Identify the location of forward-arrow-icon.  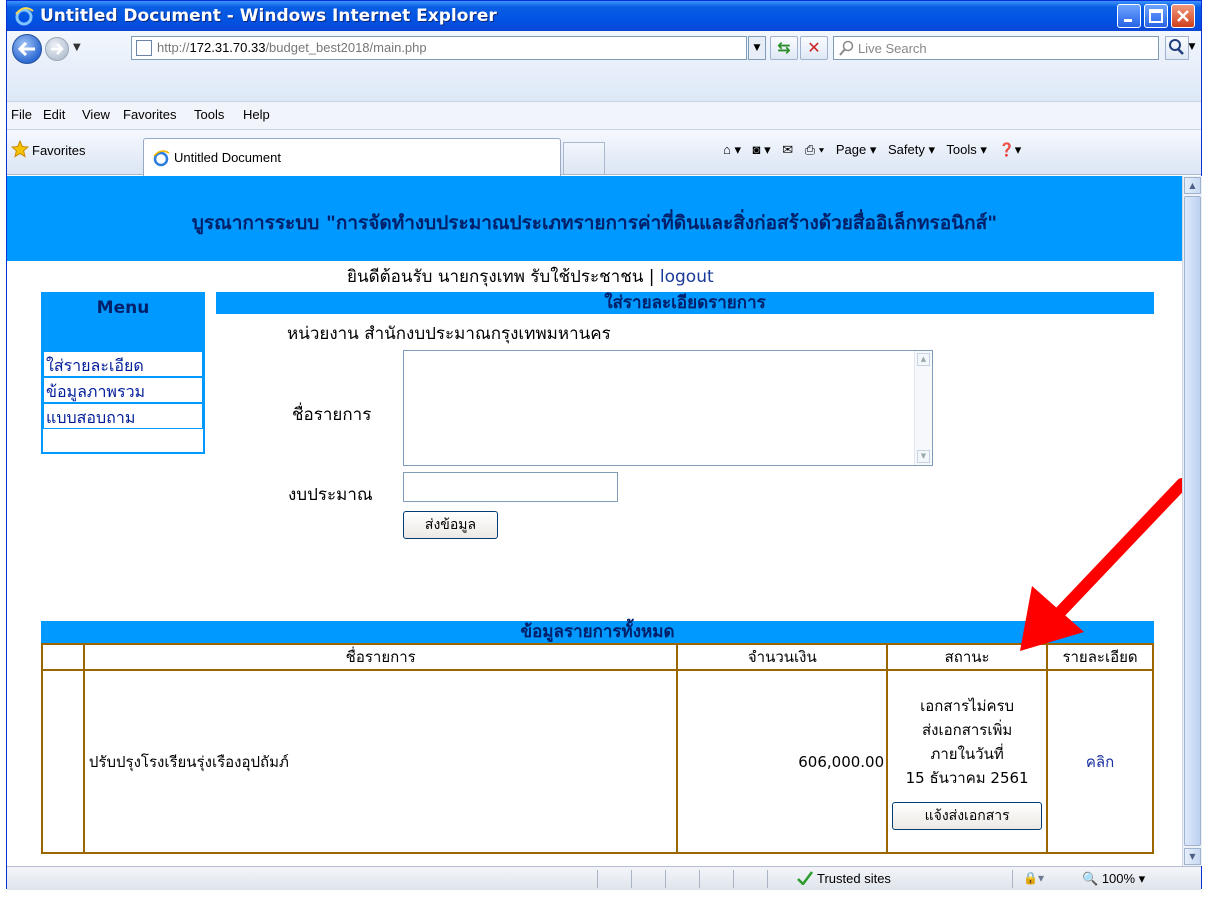
(57, 49).